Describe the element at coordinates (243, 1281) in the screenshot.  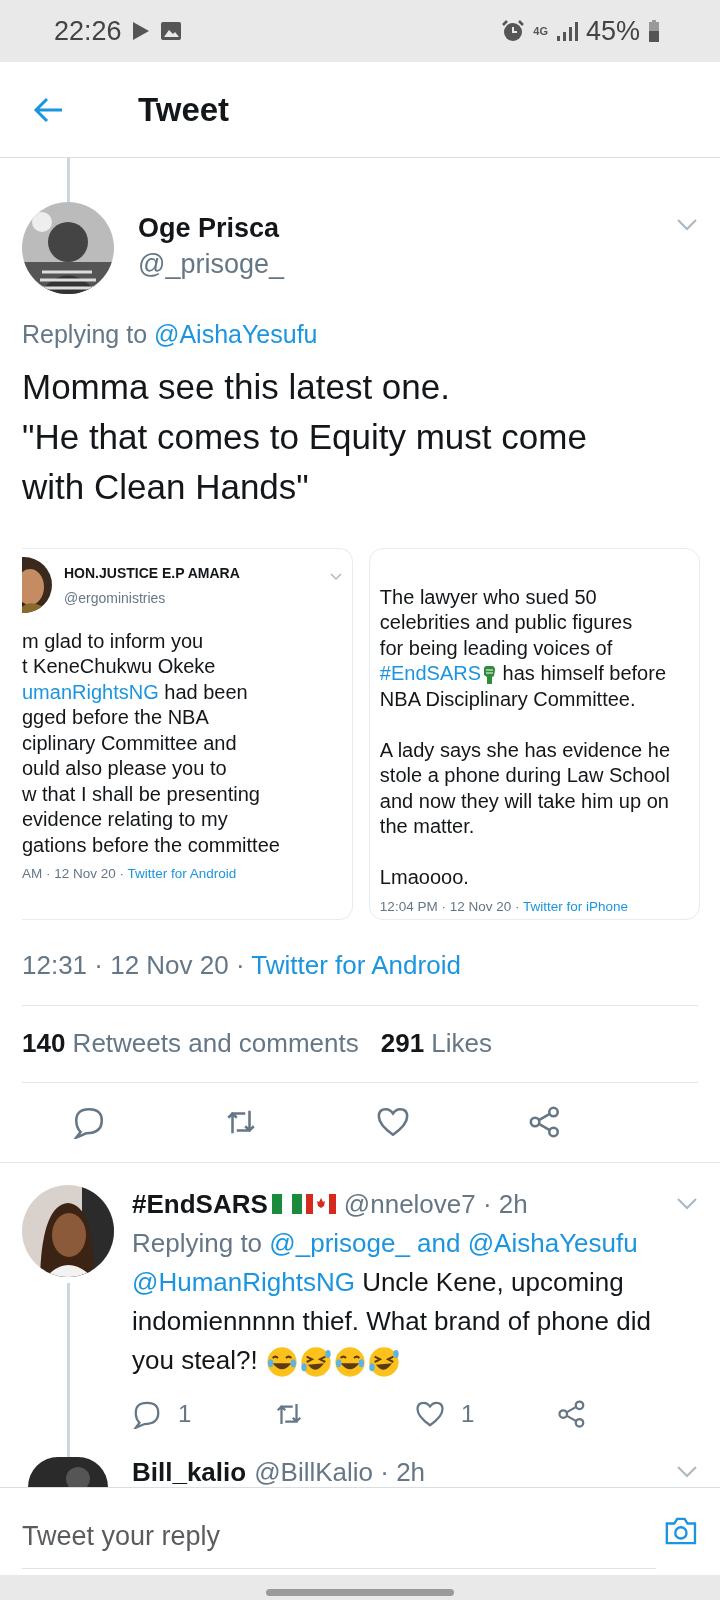
I see `mention-link: @HumanRightsNG` at that location.